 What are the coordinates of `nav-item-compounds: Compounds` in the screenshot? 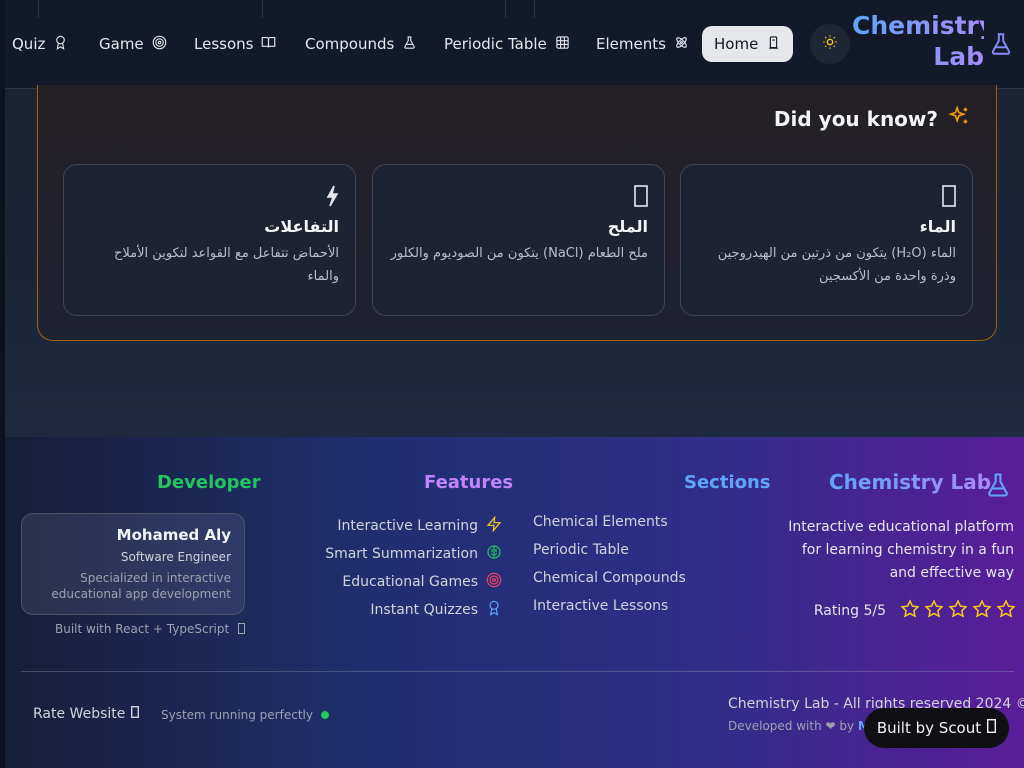 It's located at (361, 44).